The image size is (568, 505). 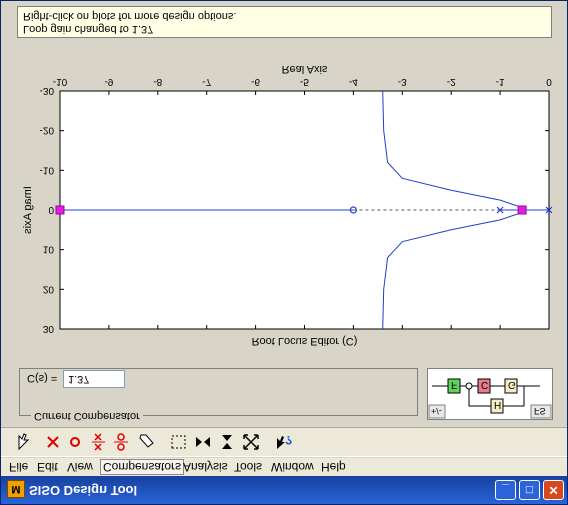 What do you see at coordinates (549, 81) in the screenshot?
I see `x-tick-label: 0` at bounding box center [549, 81].